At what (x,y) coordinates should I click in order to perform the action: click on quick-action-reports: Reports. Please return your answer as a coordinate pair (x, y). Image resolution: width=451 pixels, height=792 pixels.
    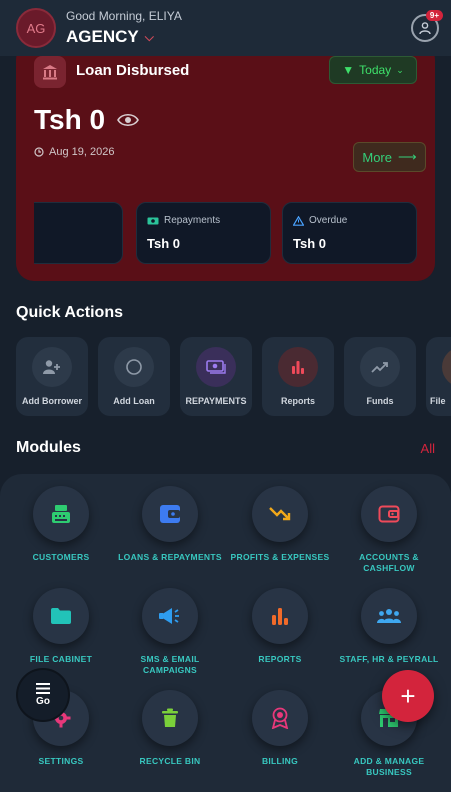
    Looking at the image, I should click on (298, 376).